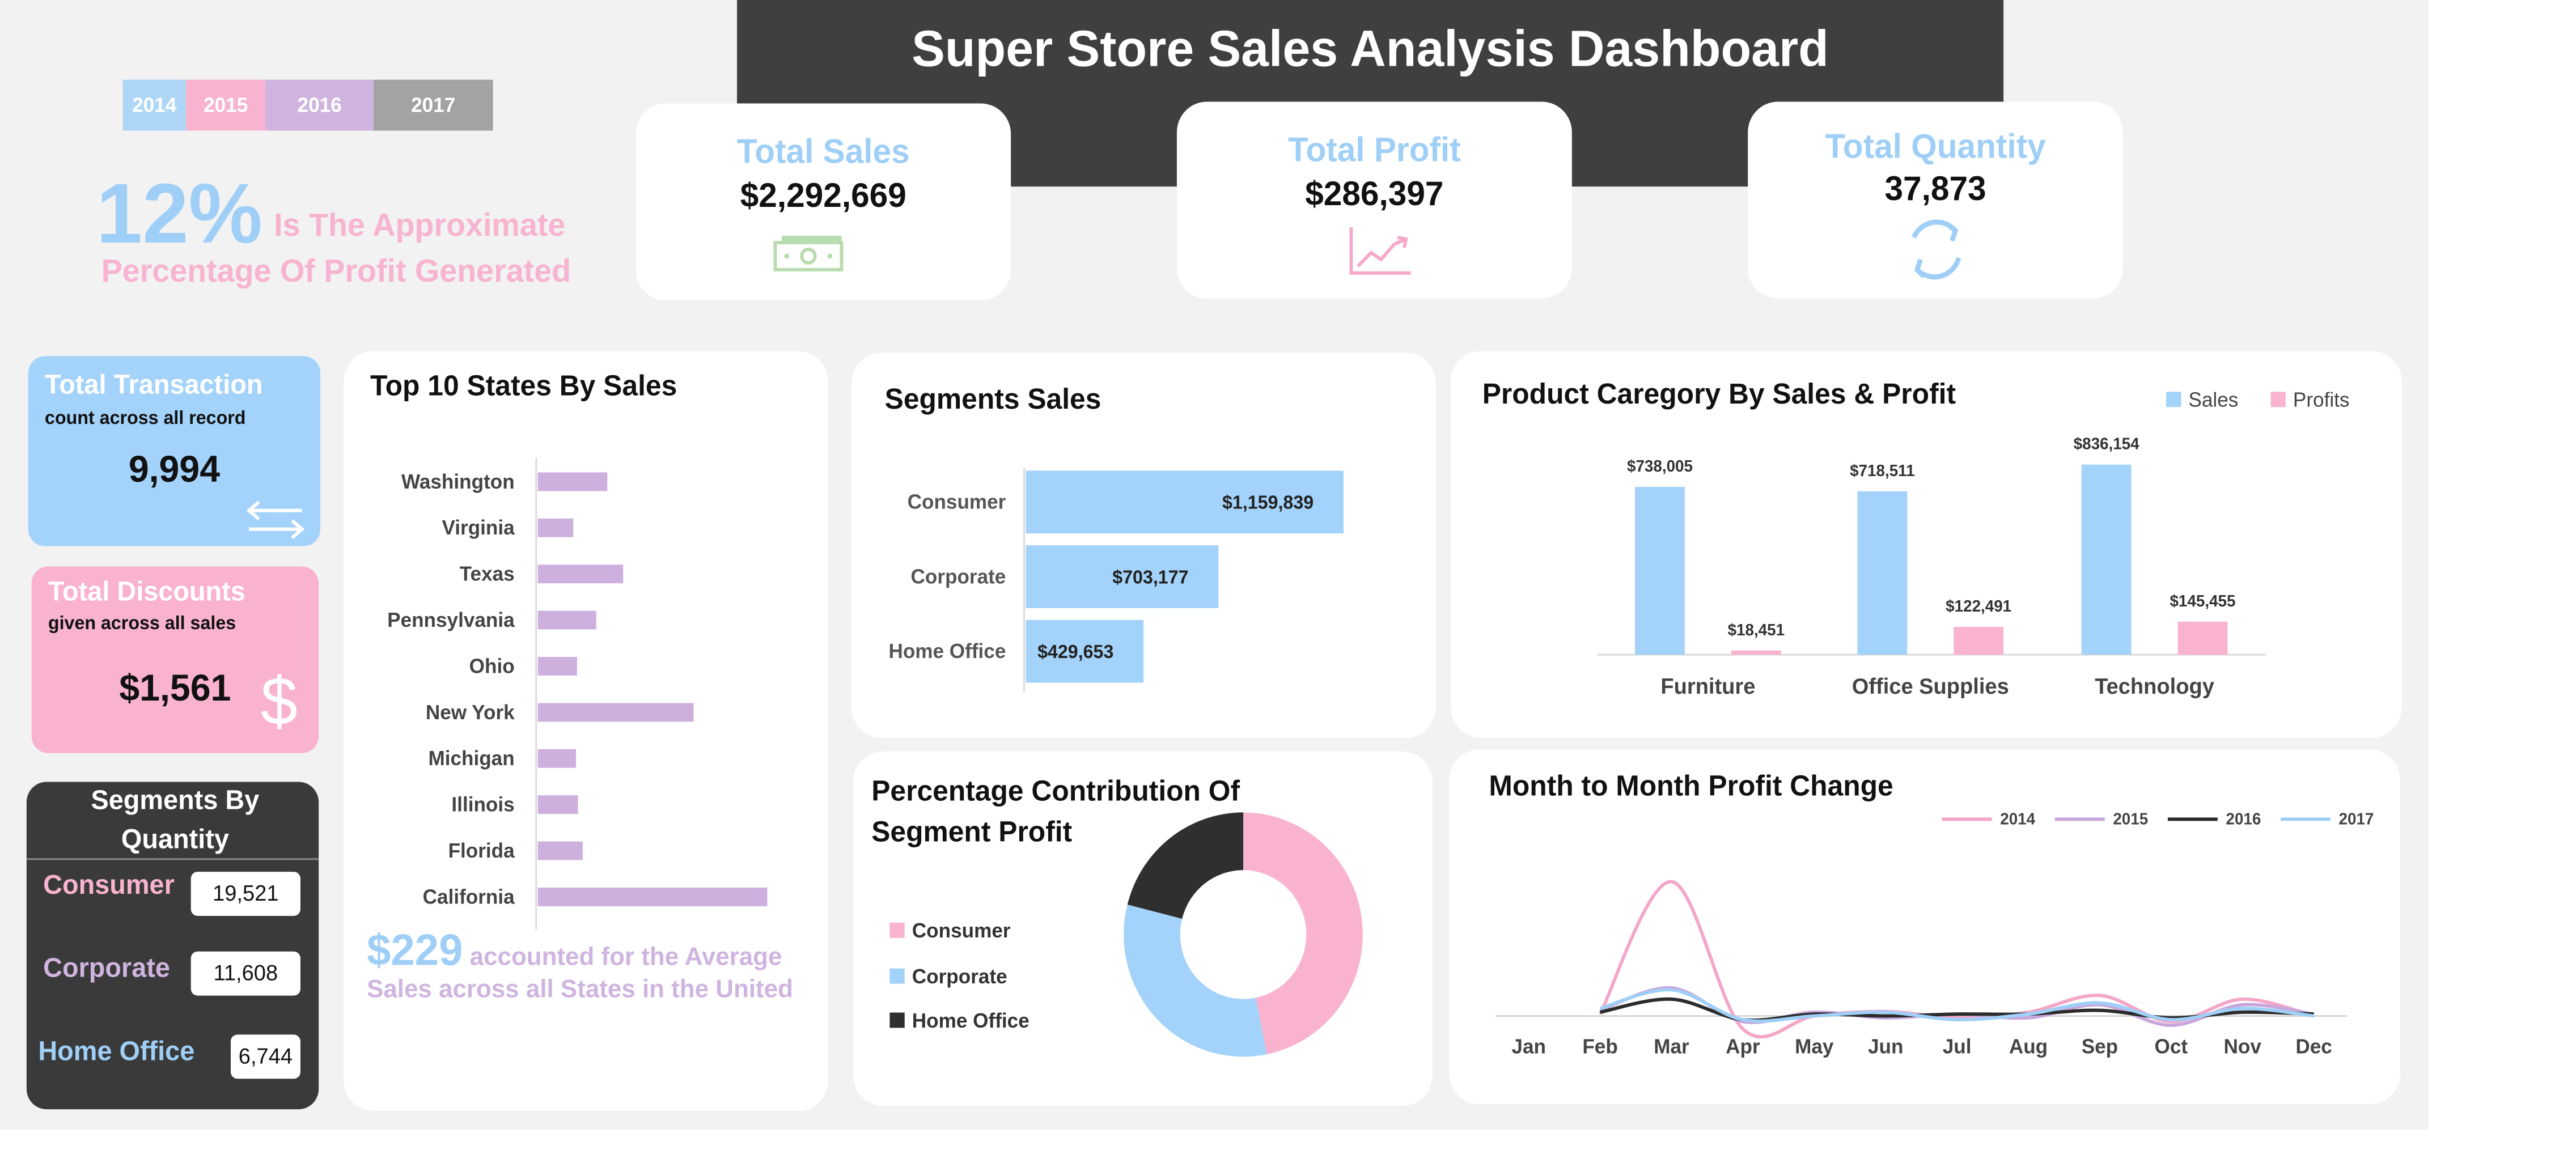  I want to click on legend-label-sales: Sales, so click(2213, 400).